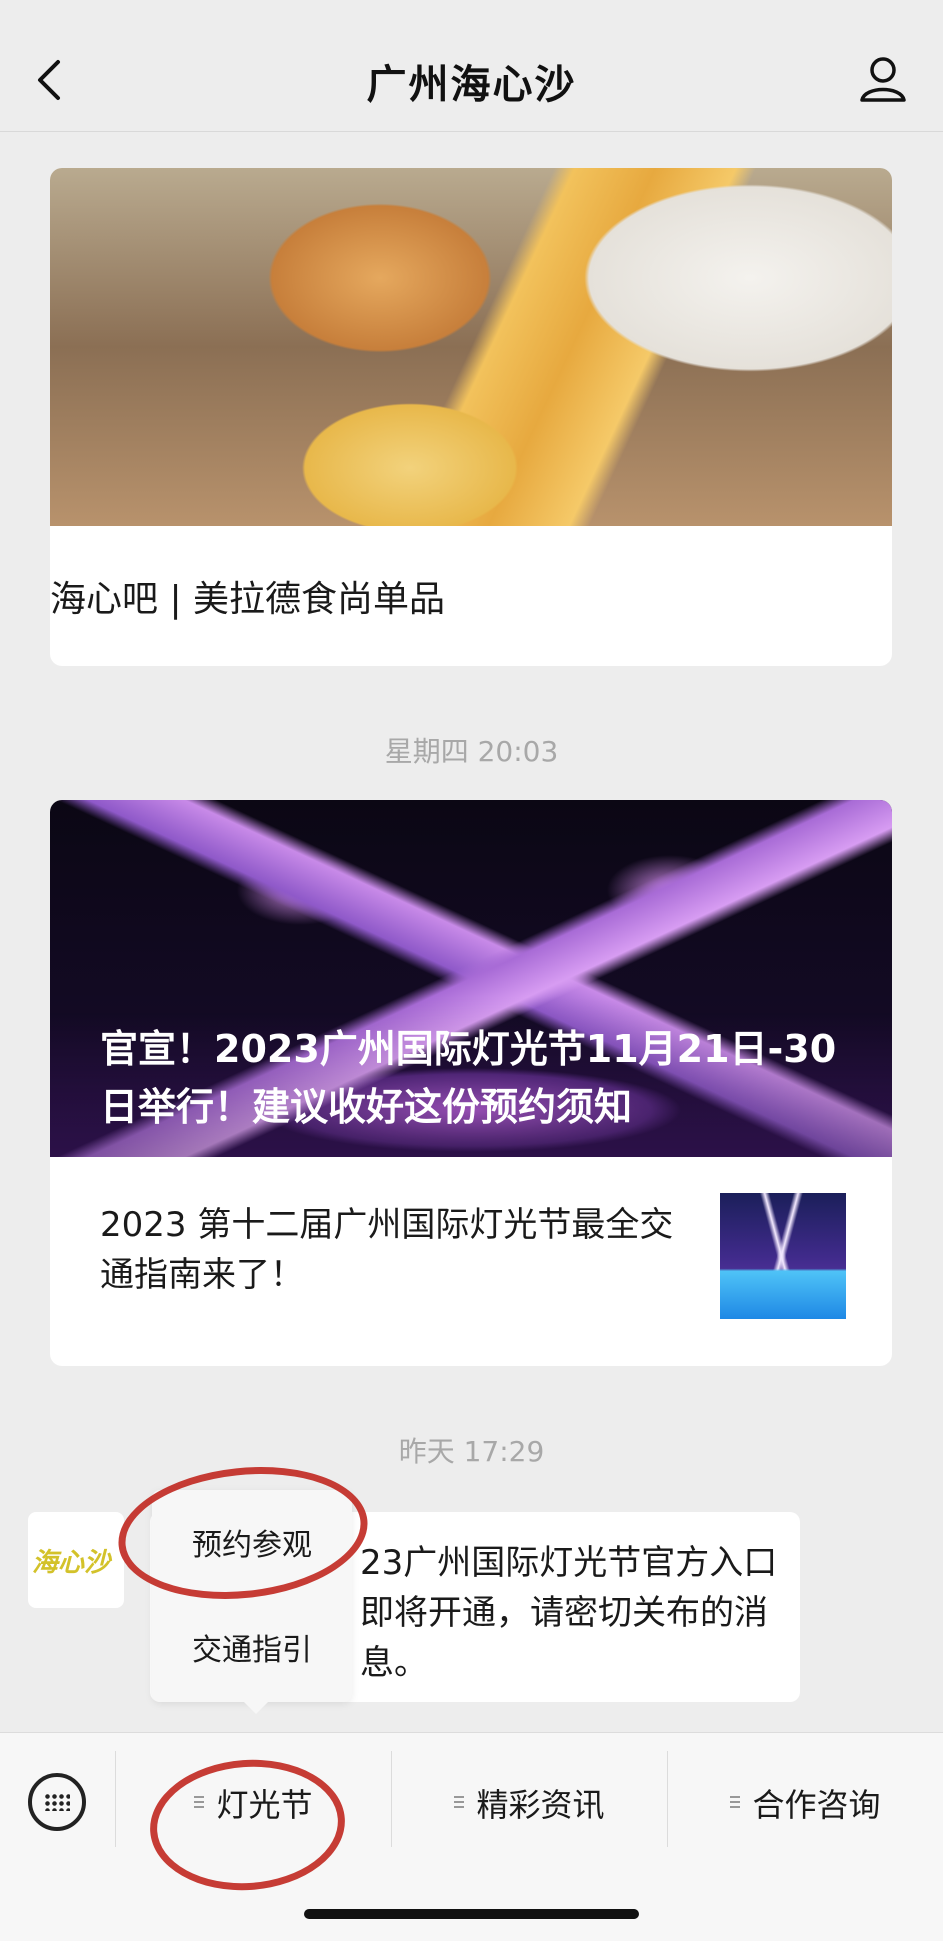 The width and height of the screenshot is (943, 1941). I want to click on user-icon, so click(883, 79).